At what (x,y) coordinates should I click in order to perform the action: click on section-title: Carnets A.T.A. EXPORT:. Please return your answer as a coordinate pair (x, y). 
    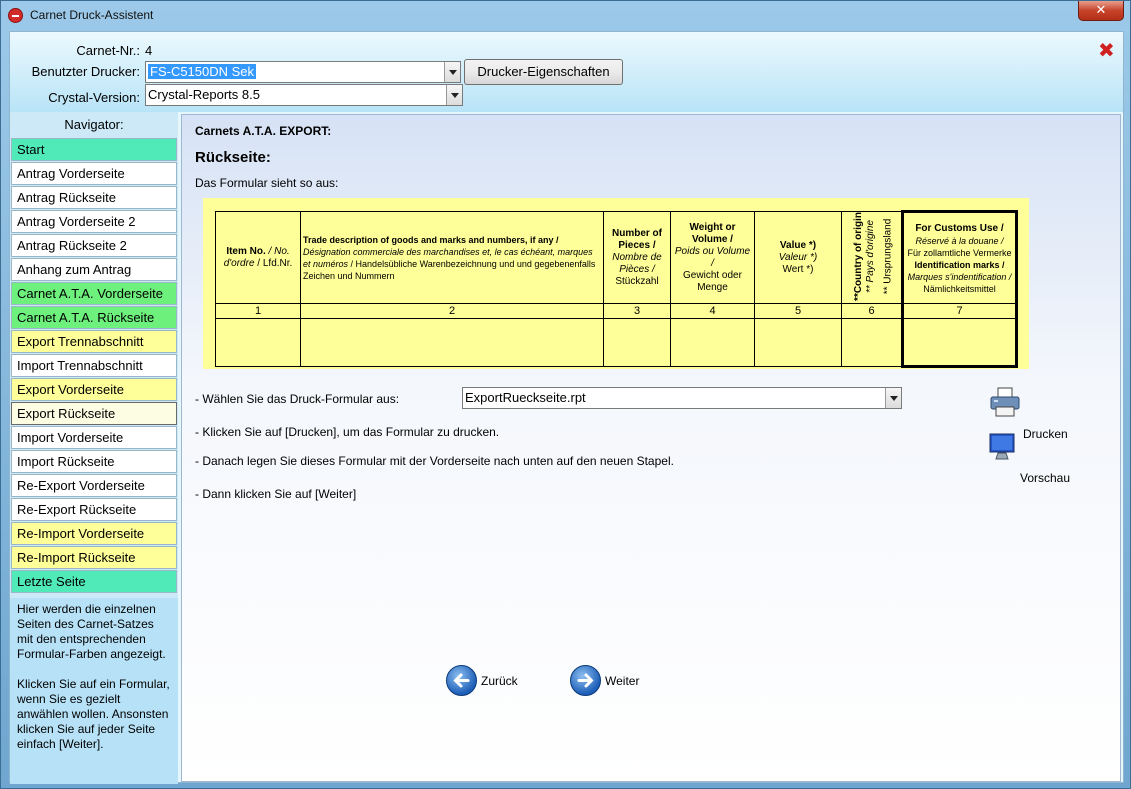
    Looking at the image, I should click on (263, 131).